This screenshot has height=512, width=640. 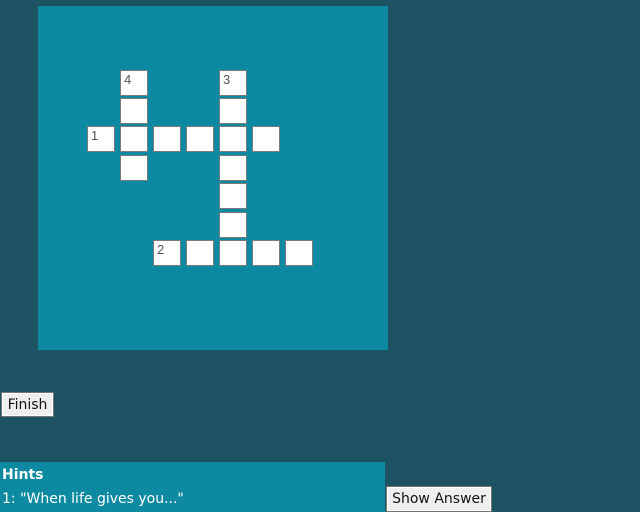 What do you see at coordinates (233, 83) in the screenshot?
I see `crossword-cell: 3` at bounding box center [233, 83].